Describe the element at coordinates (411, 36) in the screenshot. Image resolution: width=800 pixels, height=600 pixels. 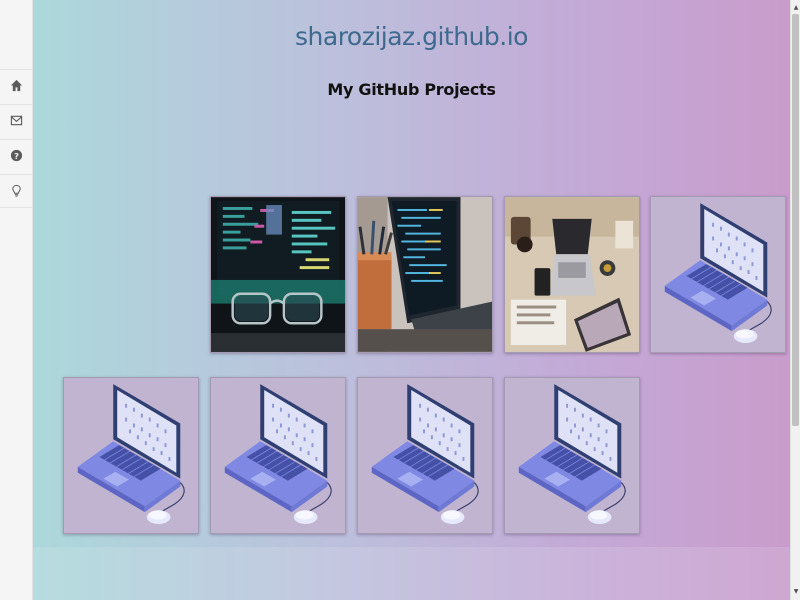
I see `site-title: sharozijaz.github.io` at that location.